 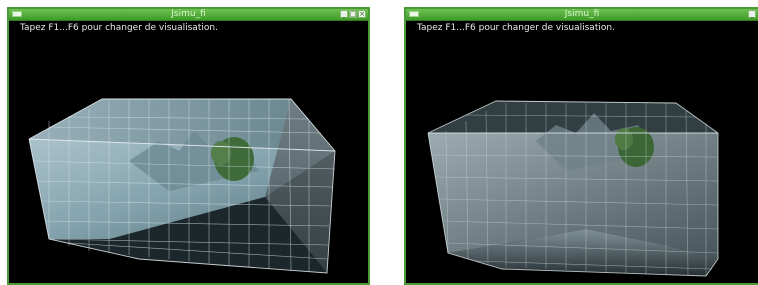 I want to click on title-bar: Jsimu_fi _ □ ×, so click(x=188, y=15).